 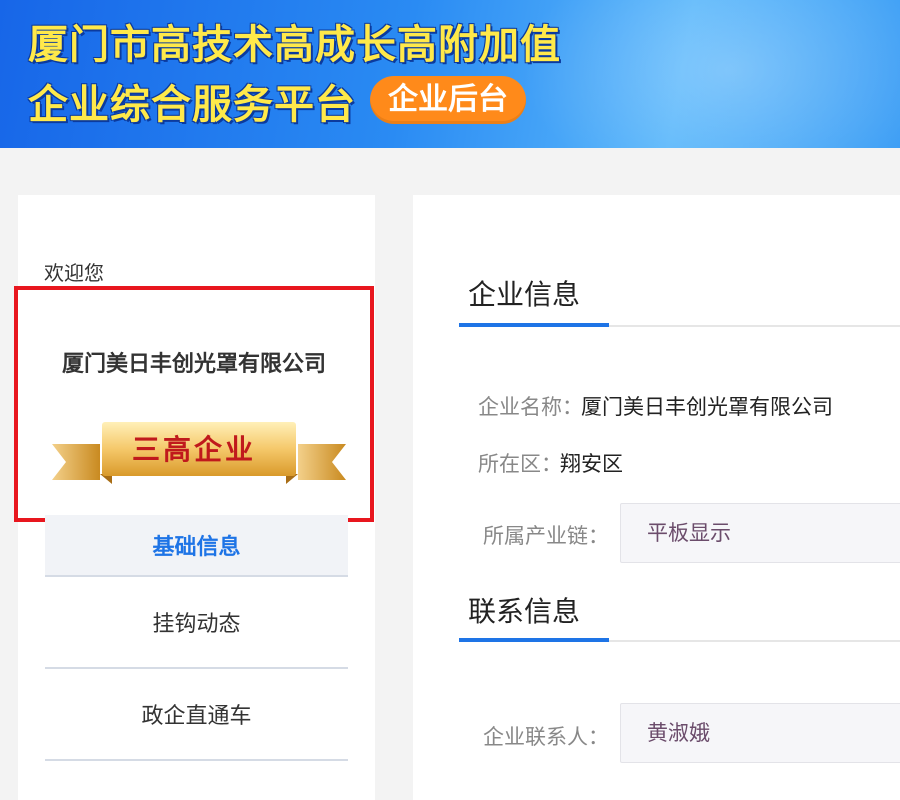 I want to click on company-card: 厦门美日丰创光罩有限公司 三高企业, so click(x=194, y=404).